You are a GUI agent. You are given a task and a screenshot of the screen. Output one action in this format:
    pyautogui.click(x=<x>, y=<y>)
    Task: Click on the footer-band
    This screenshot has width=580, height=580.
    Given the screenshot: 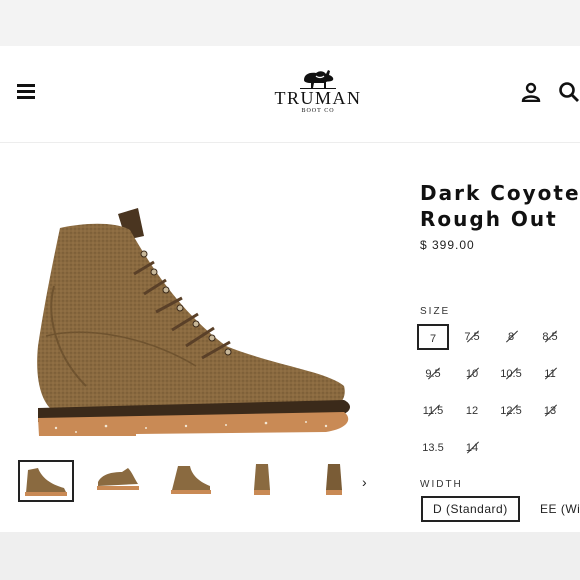 What is the action you would take?
    pyautogui.click(x=290, y=556)
    